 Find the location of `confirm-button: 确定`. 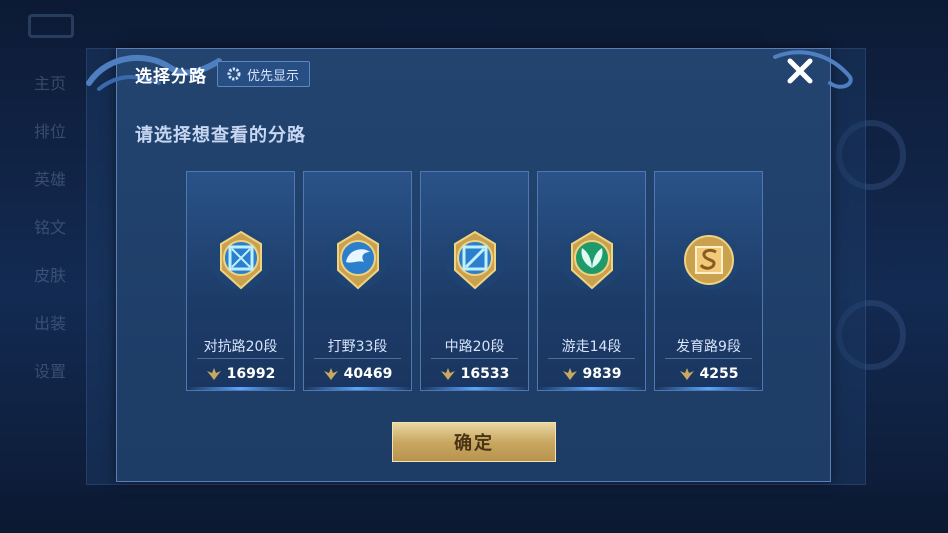

confirm-button: 确定 is located at coordinates (474, 442).